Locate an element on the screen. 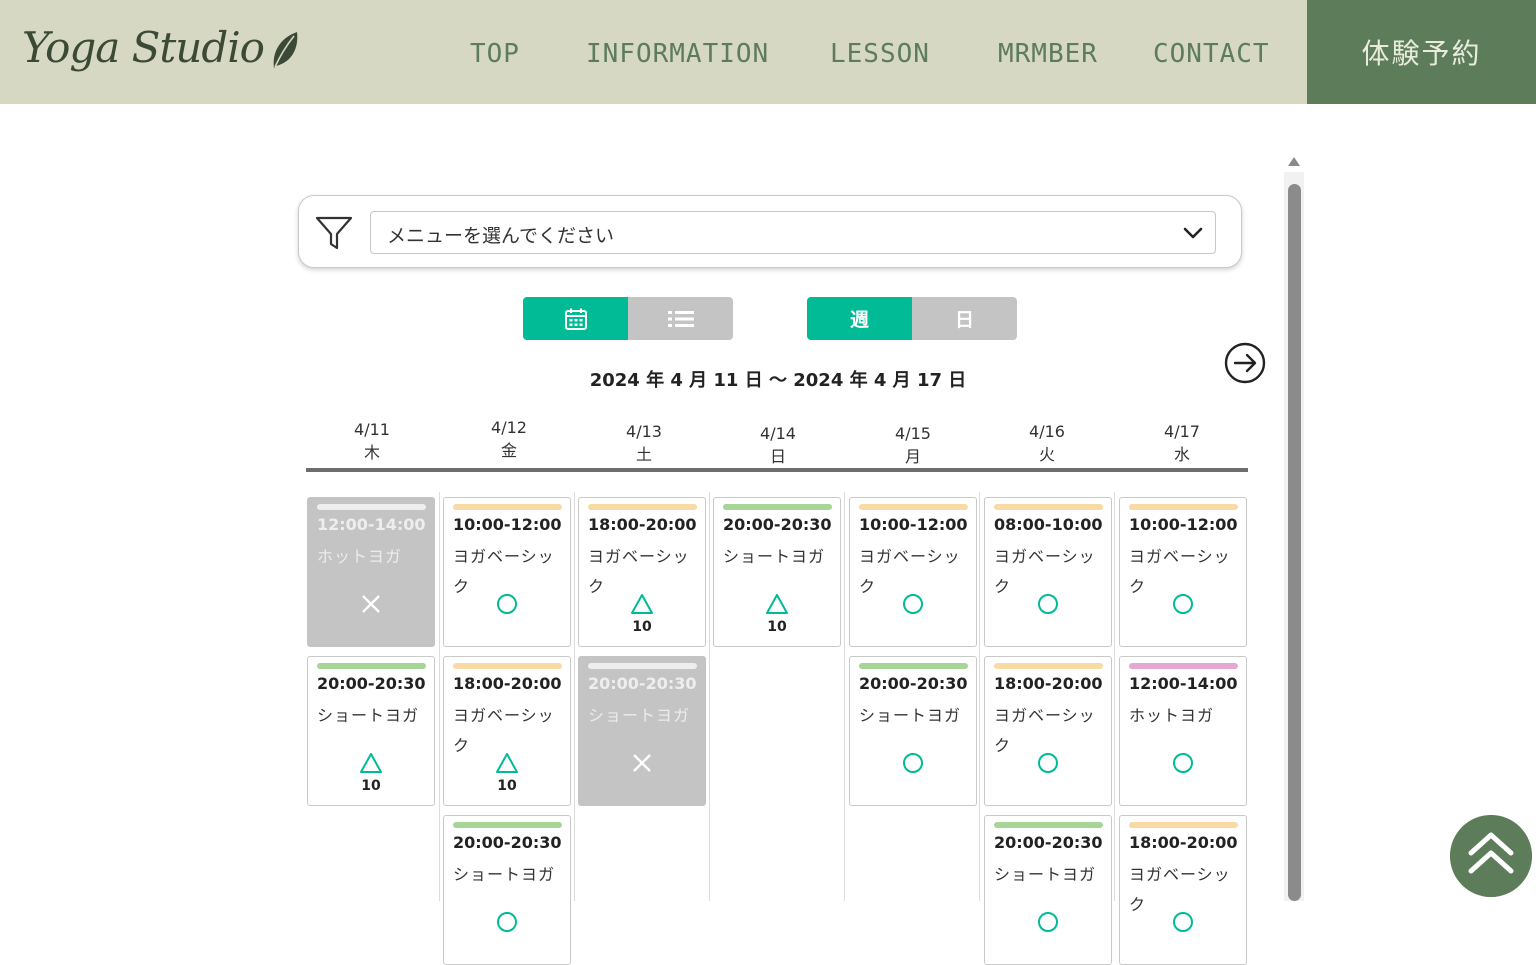 The image size is (1536, 965). next-week-button is located at coordinates (1245, 363).